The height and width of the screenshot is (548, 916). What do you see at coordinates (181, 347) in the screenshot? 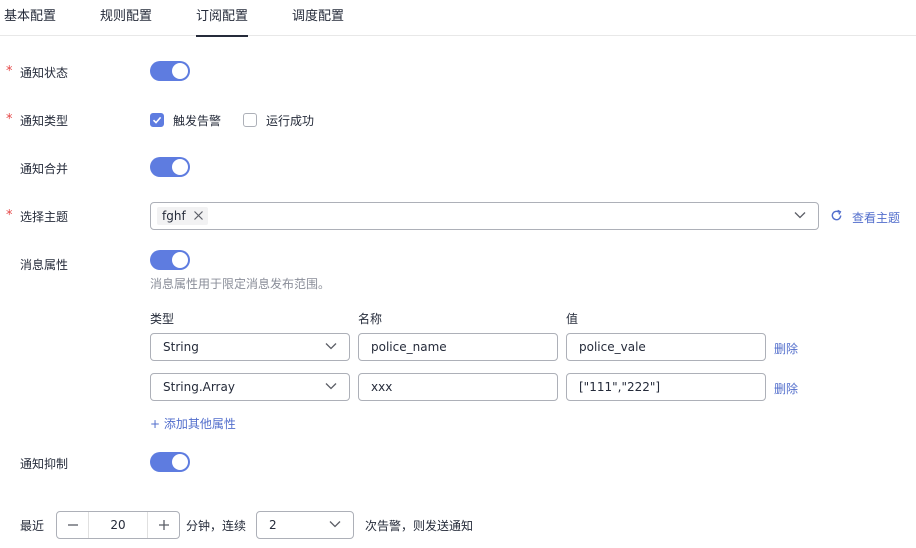
I see `attr-type-value: String` at bounding box center [181, 347].